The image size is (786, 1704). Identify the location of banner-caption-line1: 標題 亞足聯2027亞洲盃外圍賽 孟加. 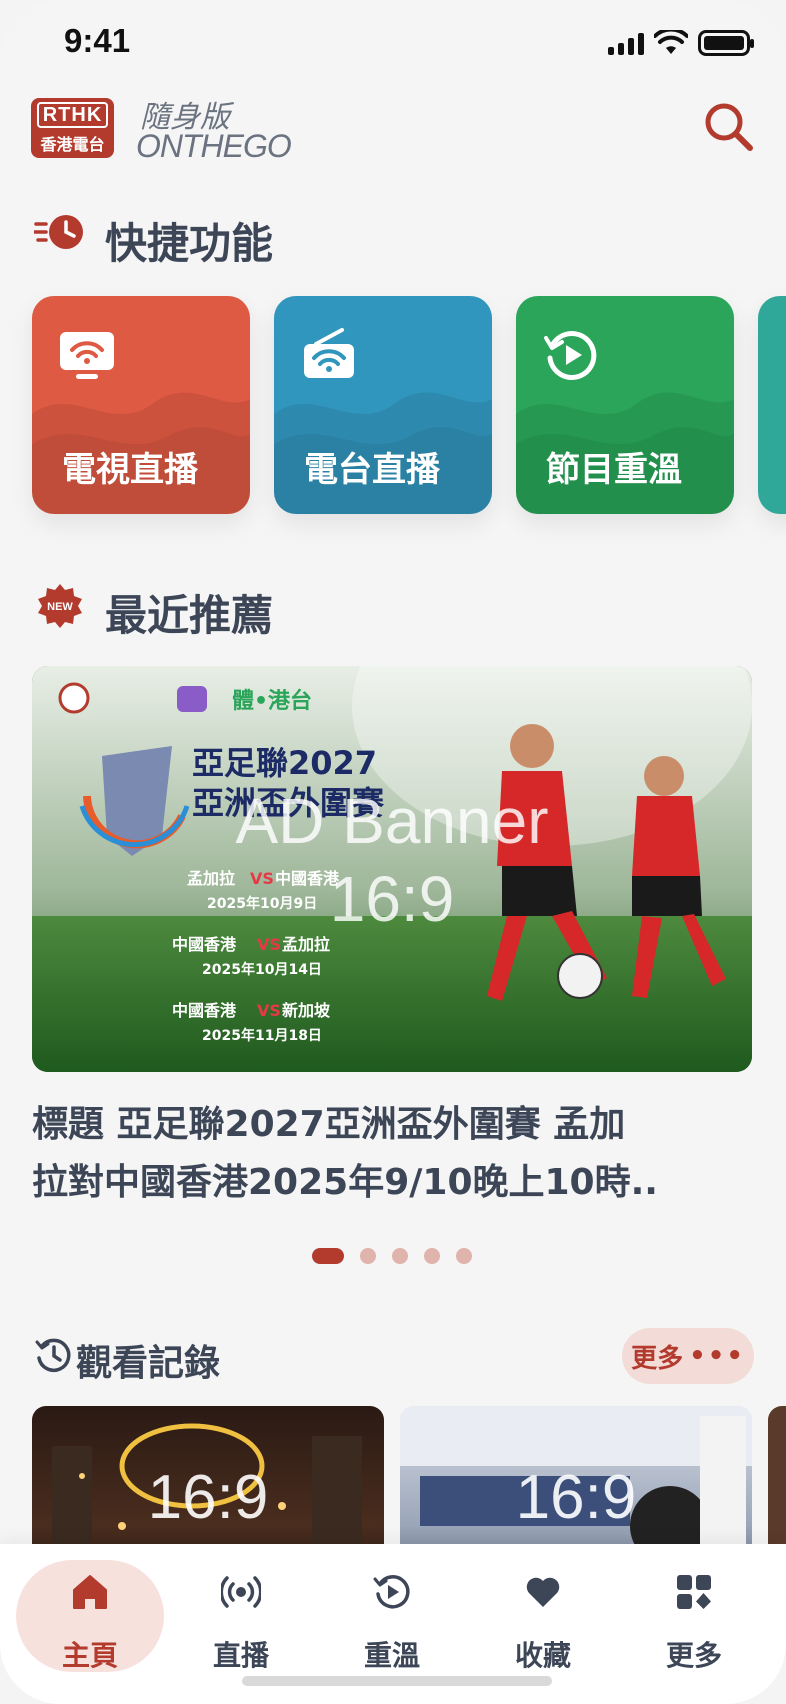
(329, 1124).